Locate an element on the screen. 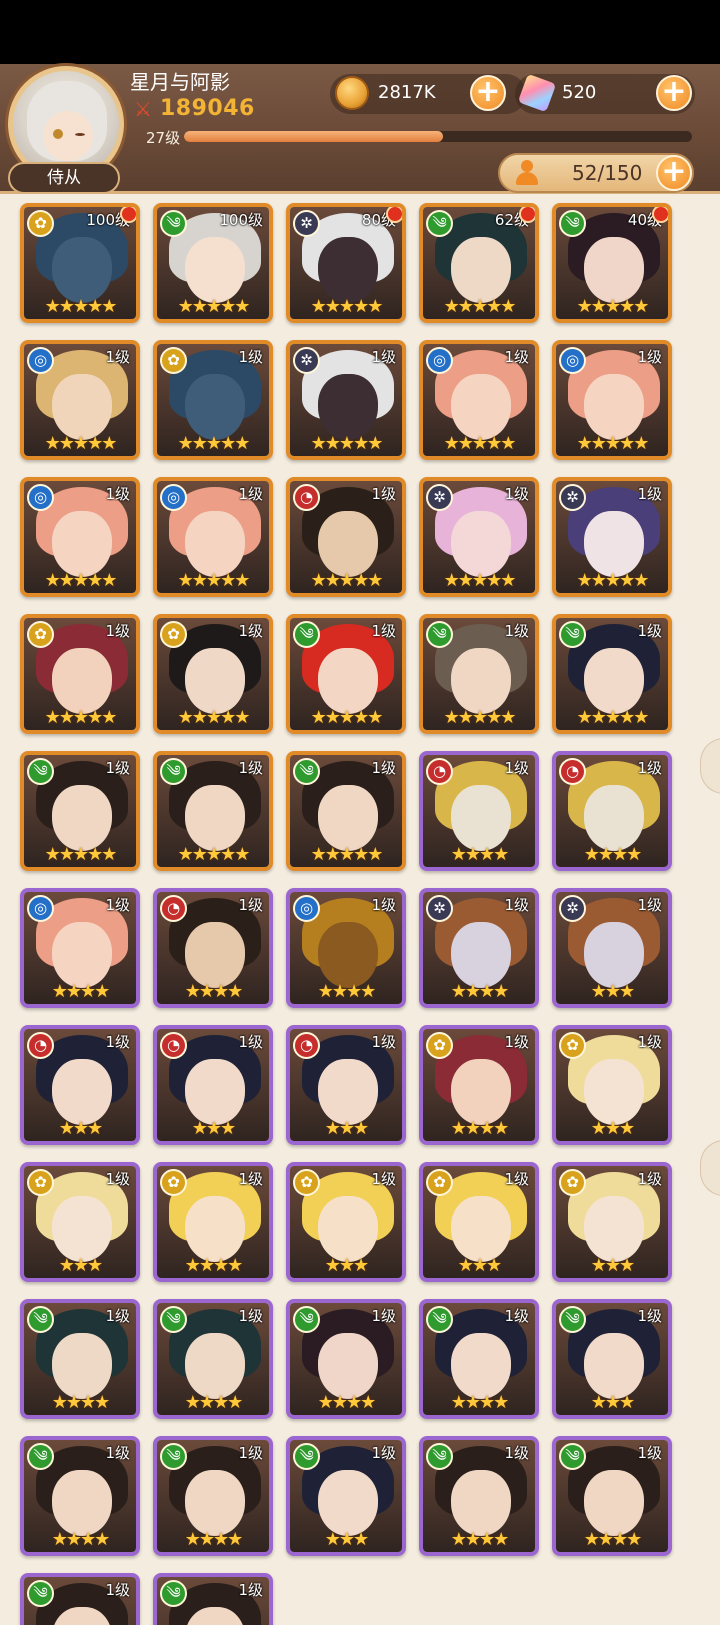 Image resolution: width=720 pixels, height=1625 pixels. gem-amount: 520 is located at coordinates (579, 92).